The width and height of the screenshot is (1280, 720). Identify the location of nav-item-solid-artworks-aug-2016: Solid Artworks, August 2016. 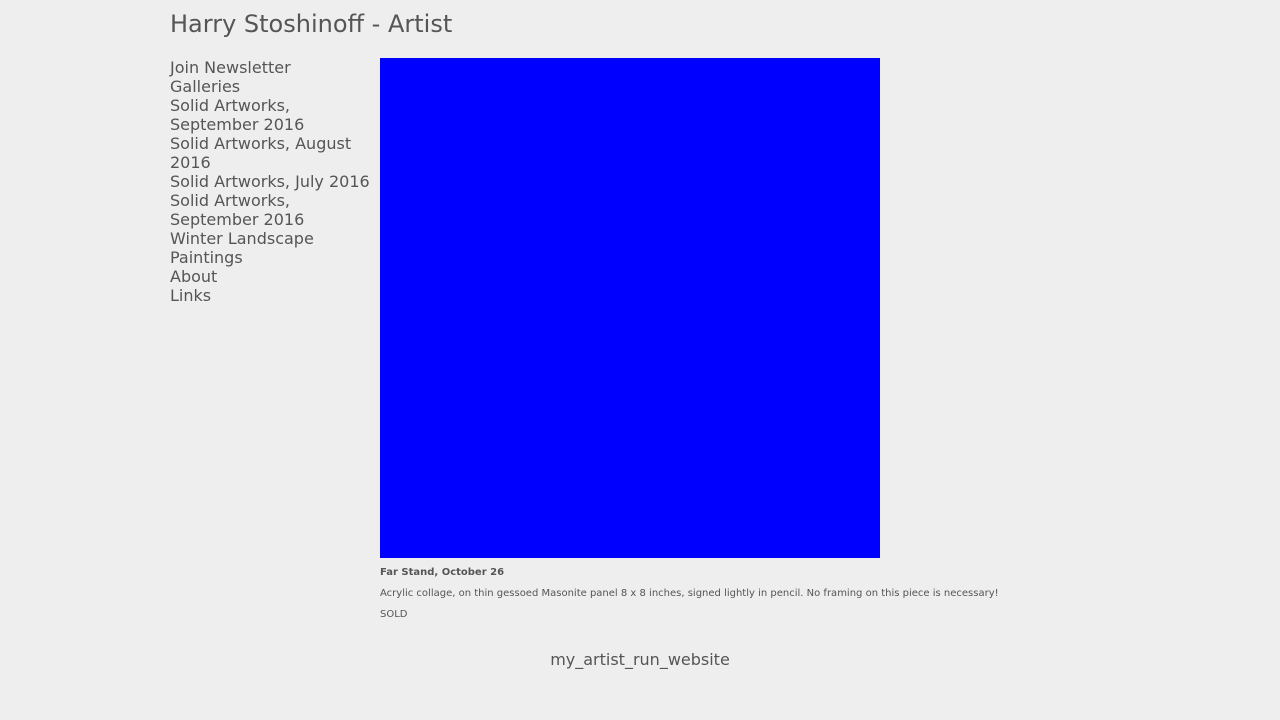
(272, 153).